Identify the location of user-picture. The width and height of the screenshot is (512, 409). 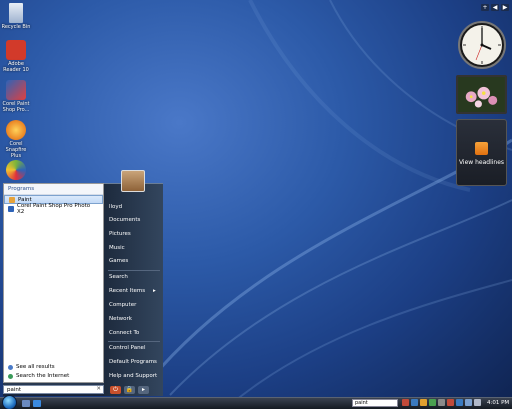
(133, 181).